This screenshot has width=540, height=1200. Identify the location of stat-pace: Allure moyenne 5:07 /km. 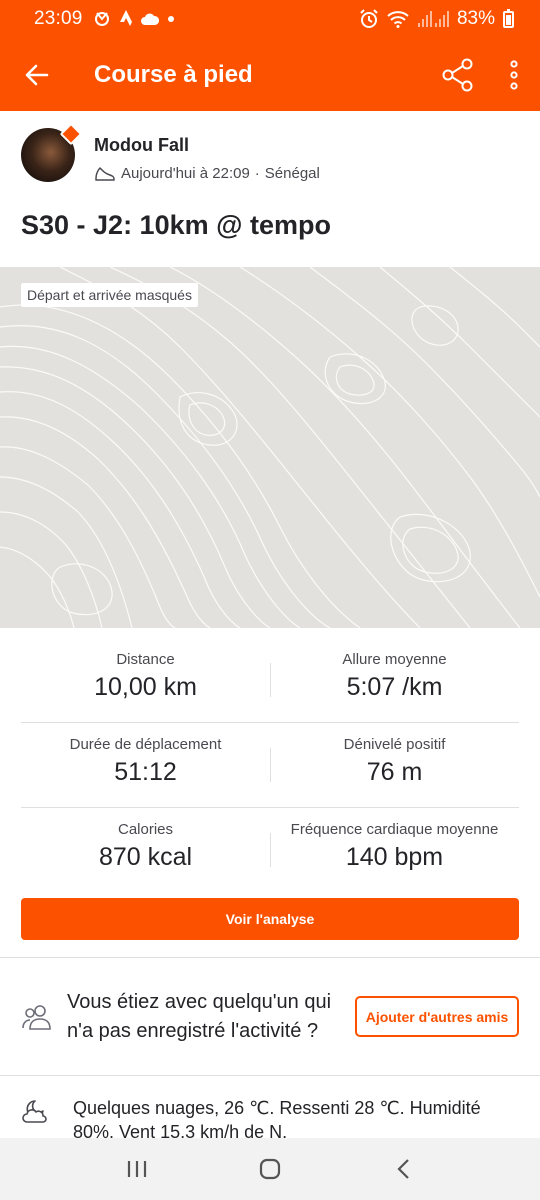
(394, 680).